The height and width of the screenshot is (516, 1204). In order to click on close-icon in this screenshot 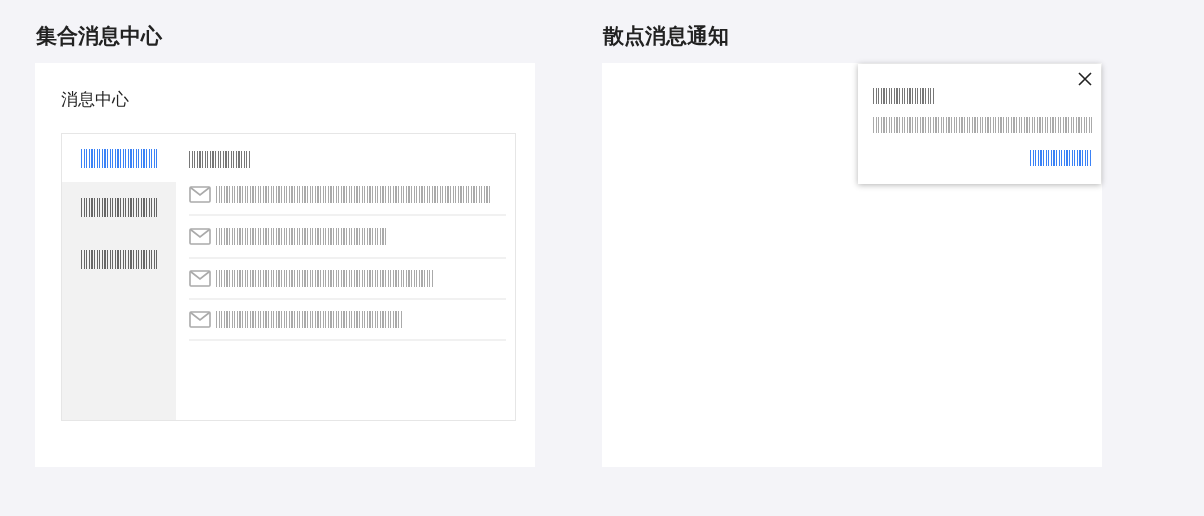, I will do `click(1085, 79)`.